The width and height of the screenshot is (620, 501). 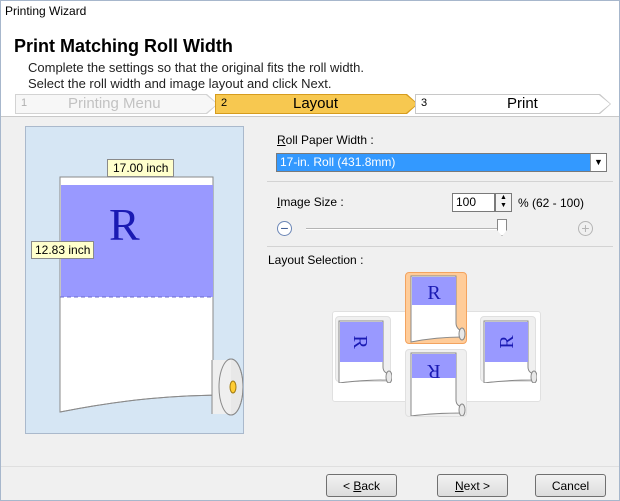 I want to click on roll-paper-width-label: Roll Paper Width :, so click(x=325, y=140).